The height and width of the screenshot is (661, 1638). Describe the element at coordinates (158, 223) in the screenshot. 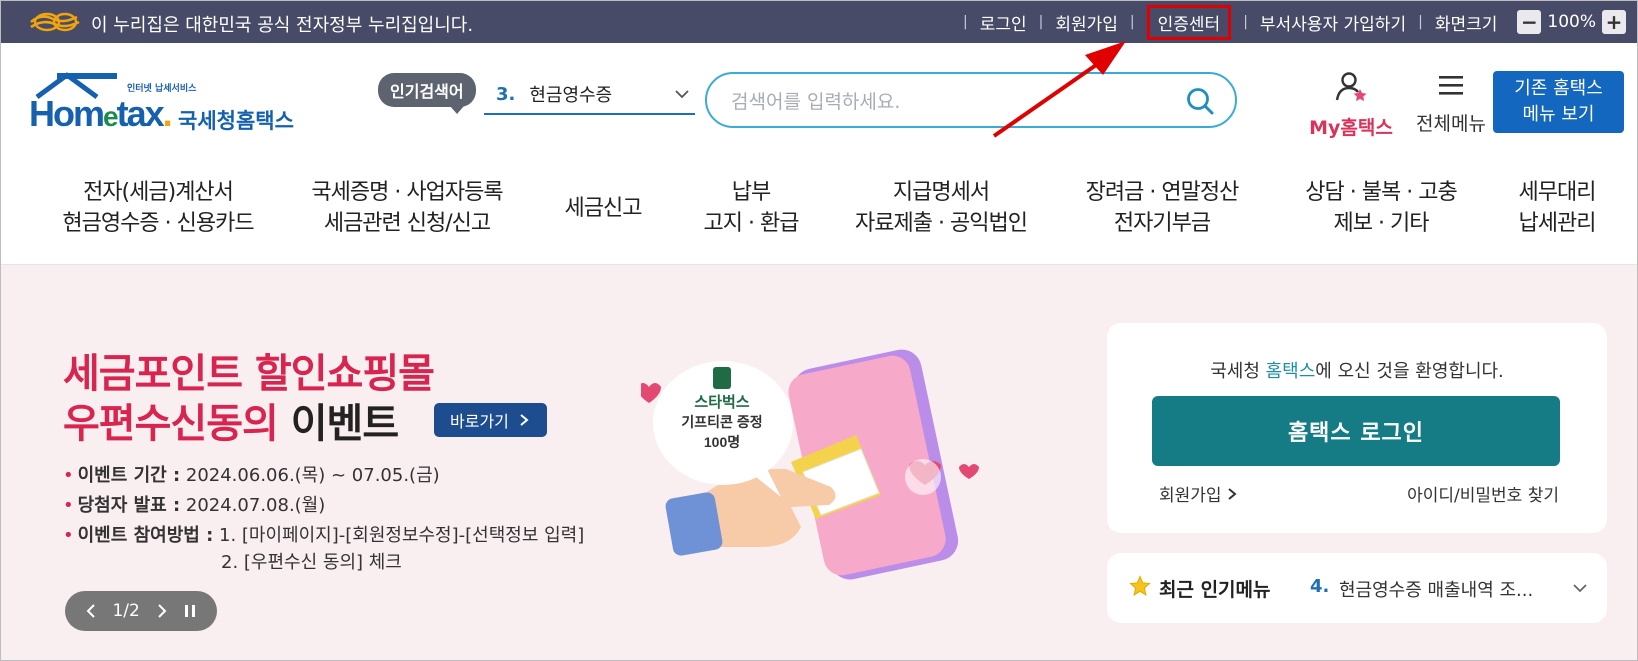

I see `nav-item-line: 현금영수증 · 신용카드` at that location.